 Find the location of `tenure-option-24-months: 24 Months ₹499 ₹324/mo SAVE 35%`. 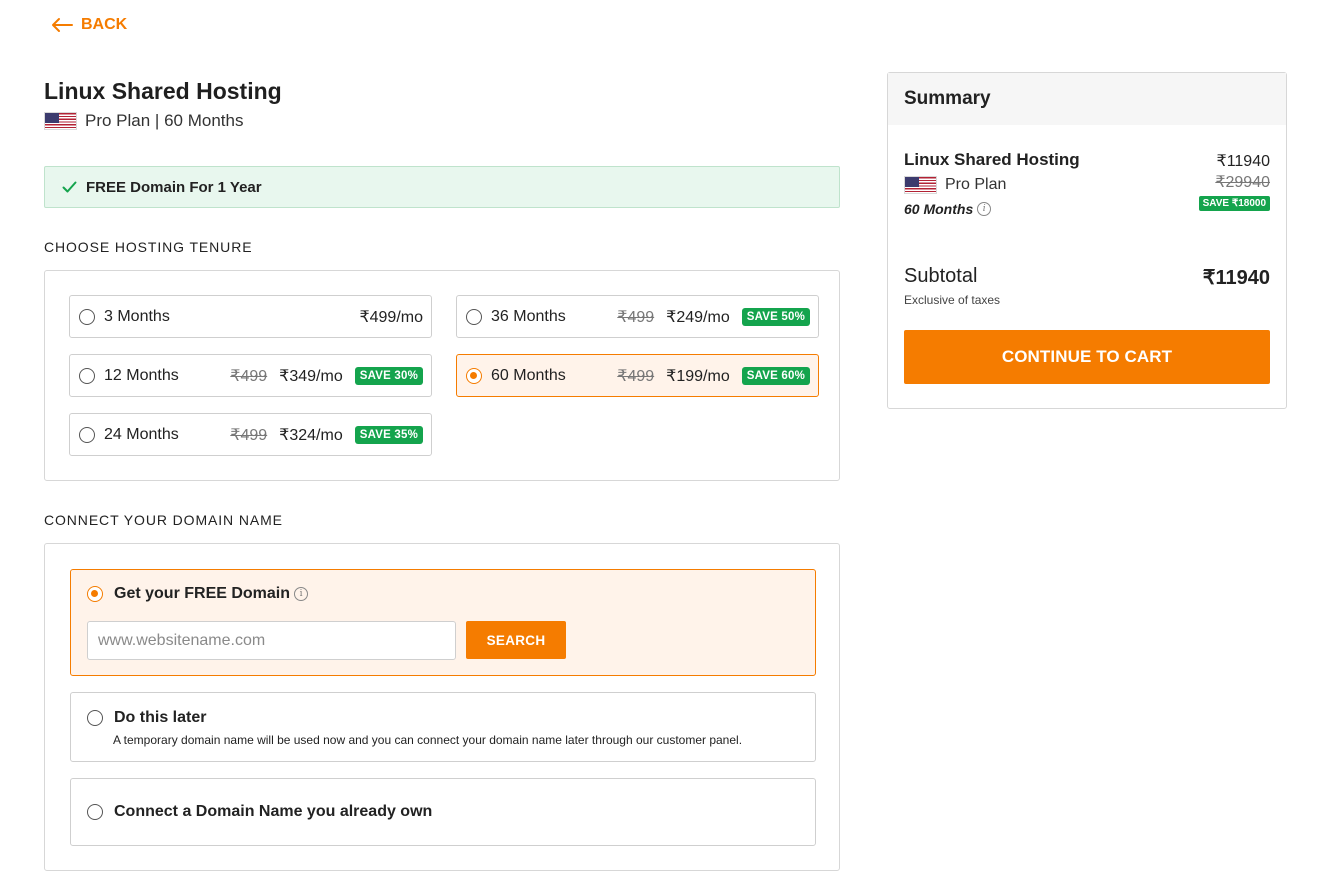

tenure-option-24-months: 24 Months ₹499 ₹324/mo SAVE 35% is located at coordinates (250, 434).